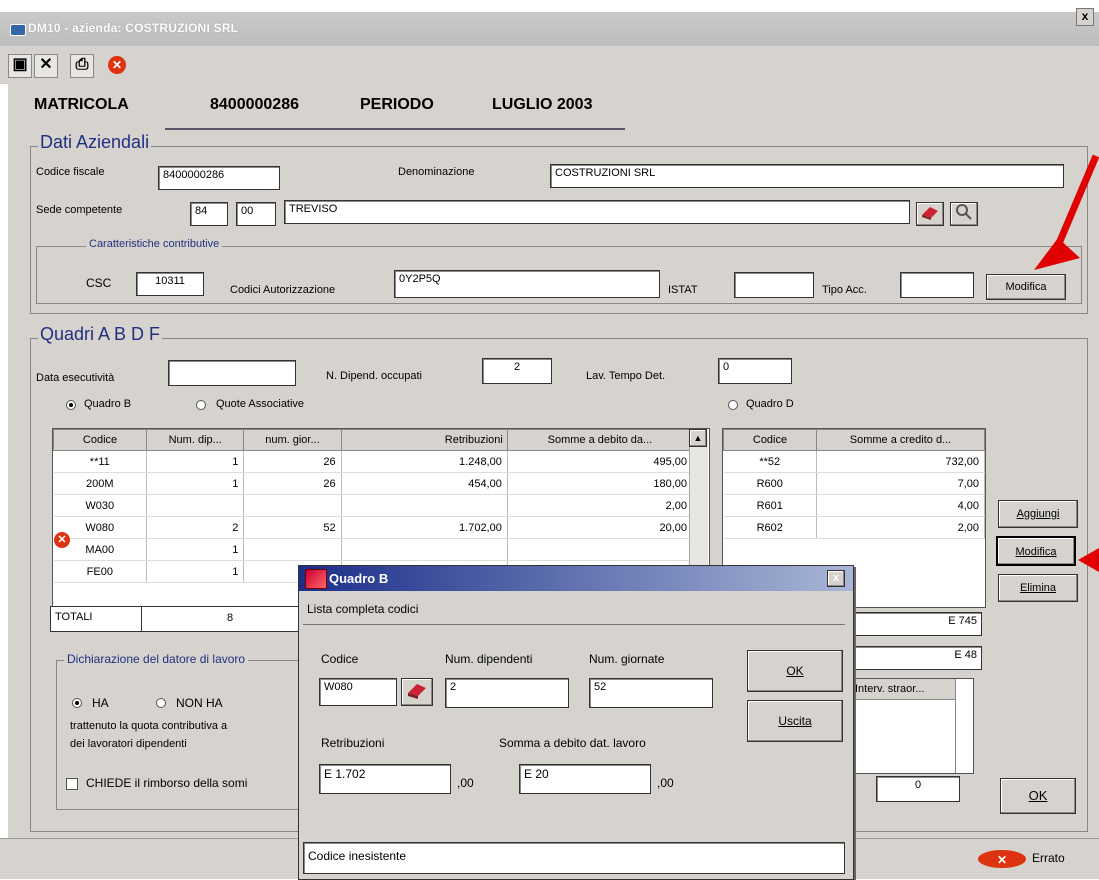 The height and width of the screenshot is (880, 1099). What do you see at coordinates (99, 283) in the screenshot?
I see `csc-label: CSC` at bounding box center [99, 283].